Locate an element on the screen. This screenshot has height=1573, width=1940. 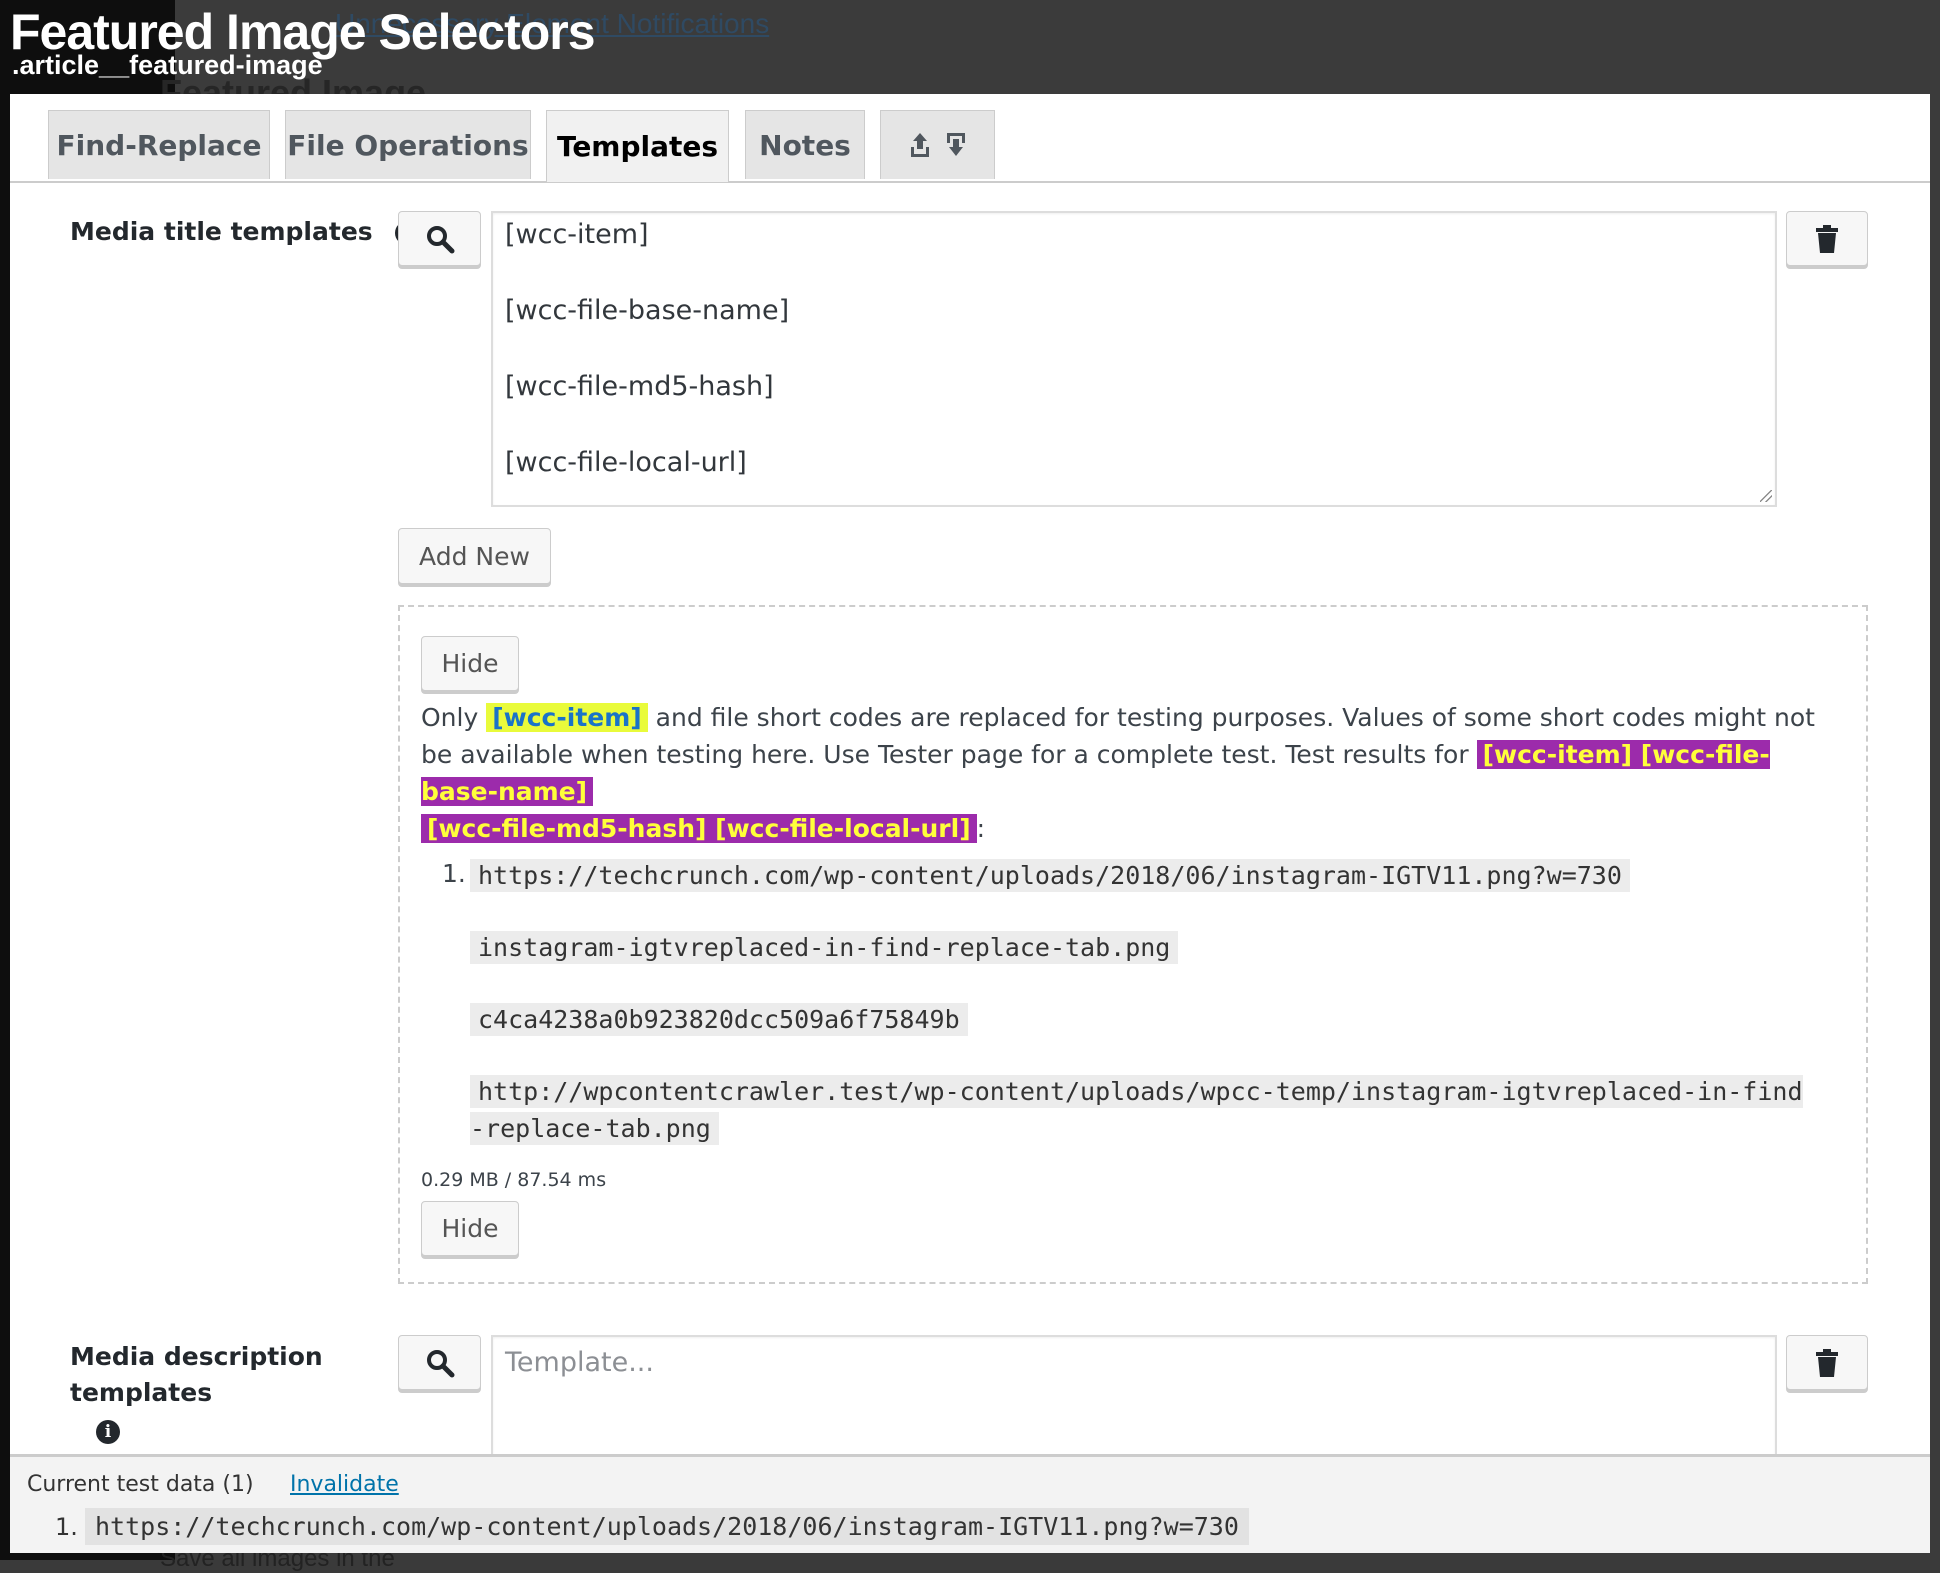
result-number: 1. is located at coordinates (454, 873).